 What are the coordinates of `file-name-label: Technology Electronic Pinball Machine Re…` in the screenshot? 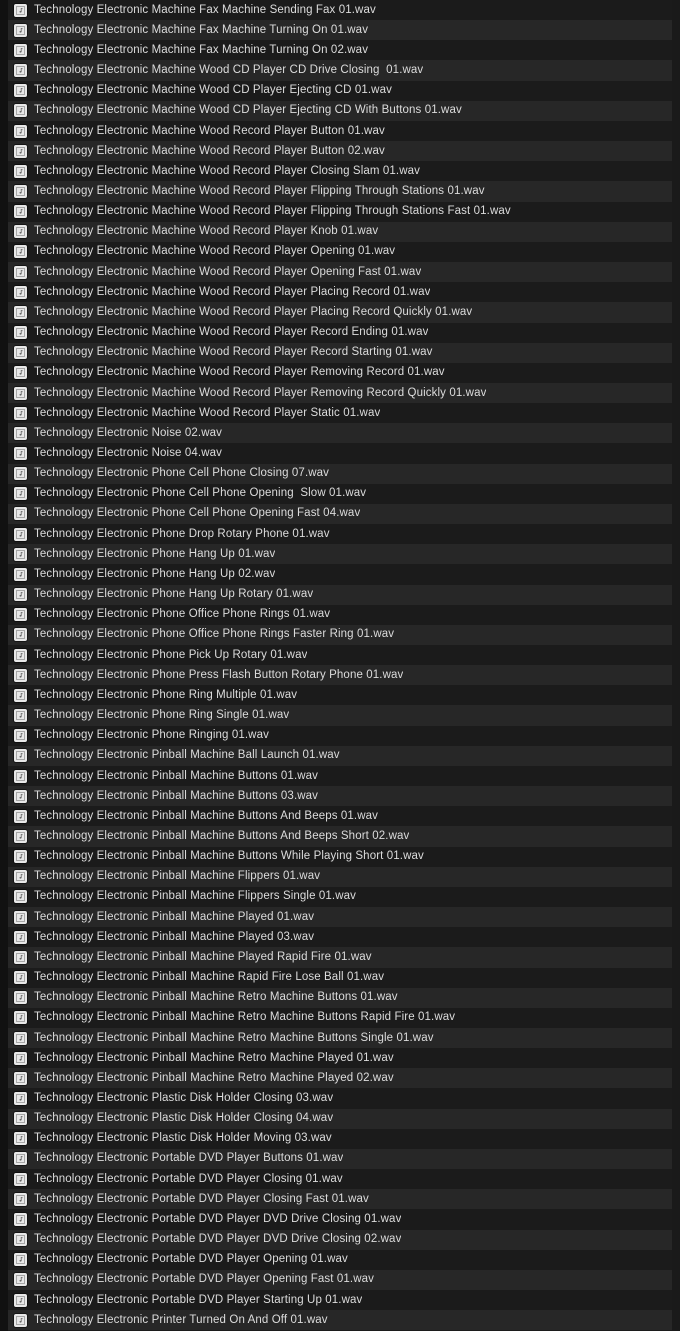 It's located at (214, 1057).